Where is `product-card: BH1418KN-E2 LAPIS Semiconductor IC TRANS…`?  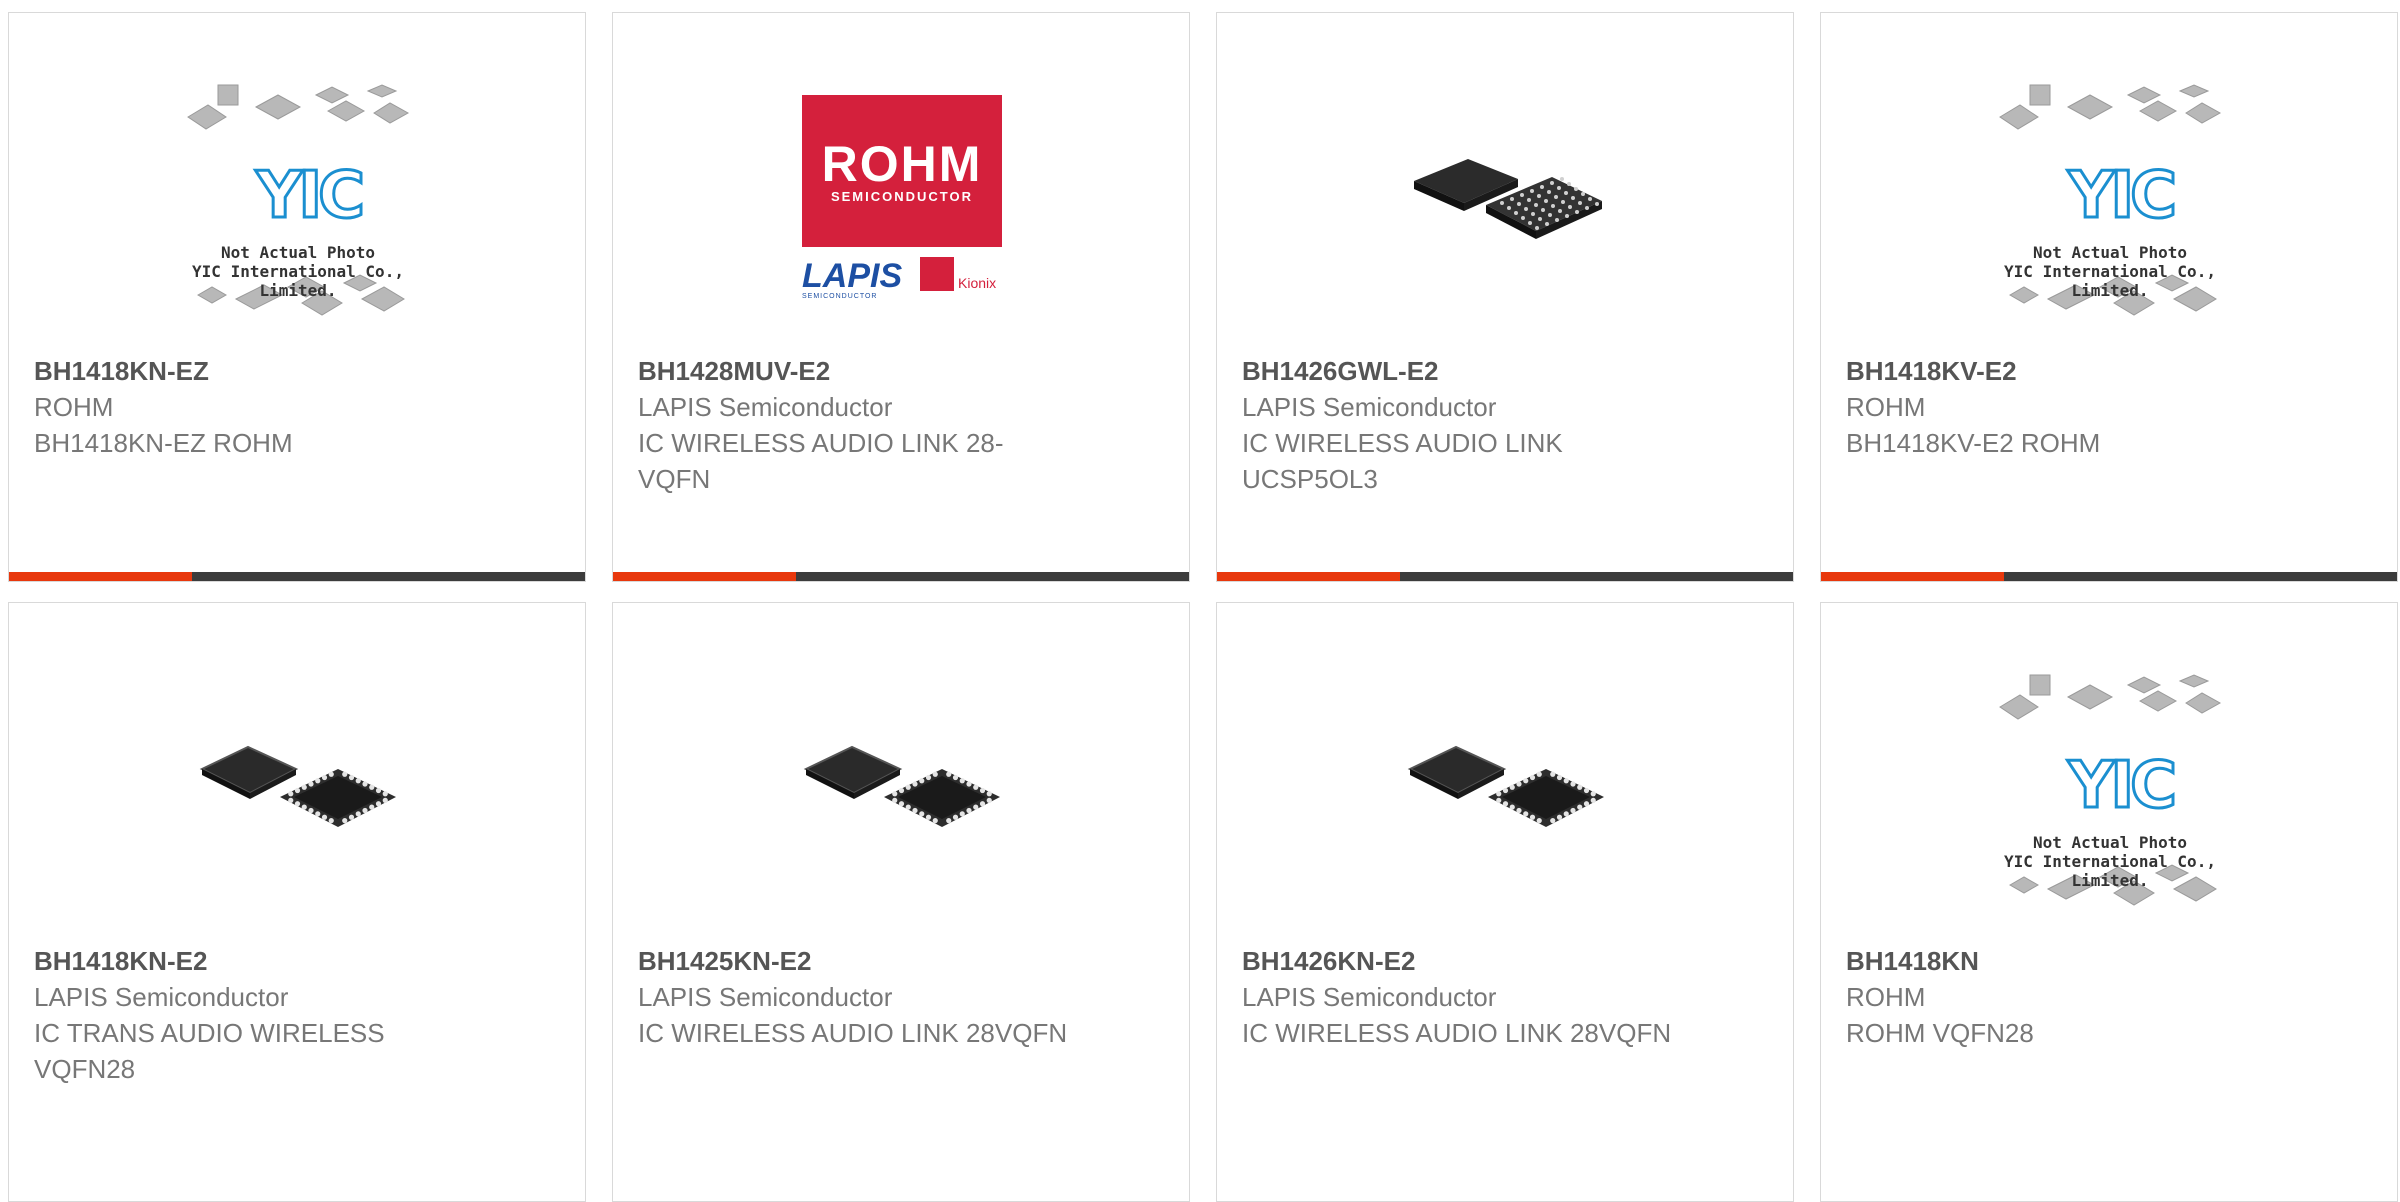 product-card: BH1418KN-E2 LAPIS Semiconductor IC TRANS… is located at coordinates (297, 902).